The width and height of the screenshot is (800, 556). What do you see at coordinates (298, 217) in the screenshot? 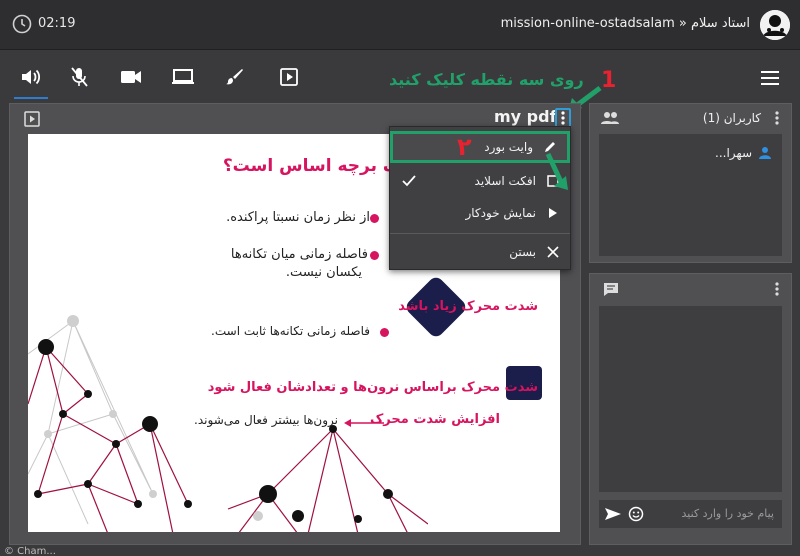
I see `slide-bullet-1: از نظر زمان نسبتا پراکنده.` at bounding box center [298, 217].